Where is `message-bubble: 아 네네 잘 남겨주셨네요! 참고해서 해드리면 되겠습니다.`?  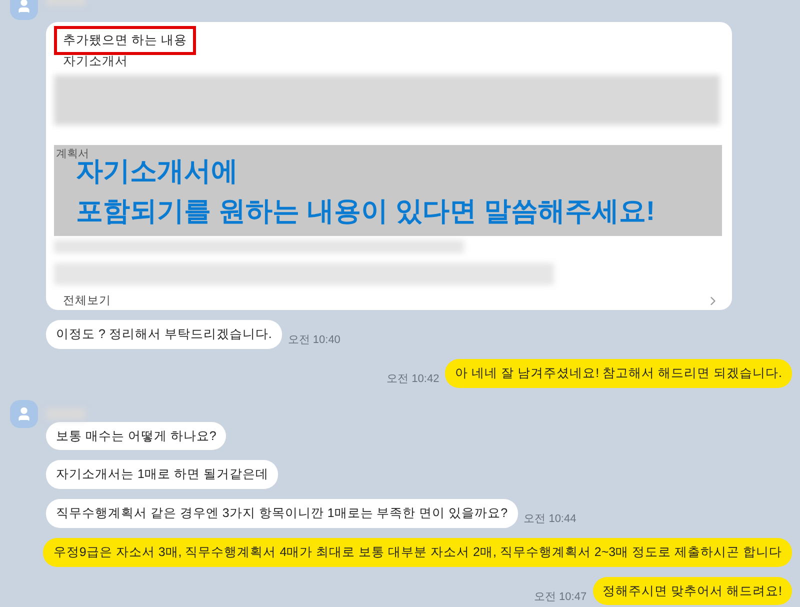
message-bubble: 아 네네 잘 남겨주셨네요! 참고해서 해드리면 되겠습니다. is located at coordinates (618, 373).